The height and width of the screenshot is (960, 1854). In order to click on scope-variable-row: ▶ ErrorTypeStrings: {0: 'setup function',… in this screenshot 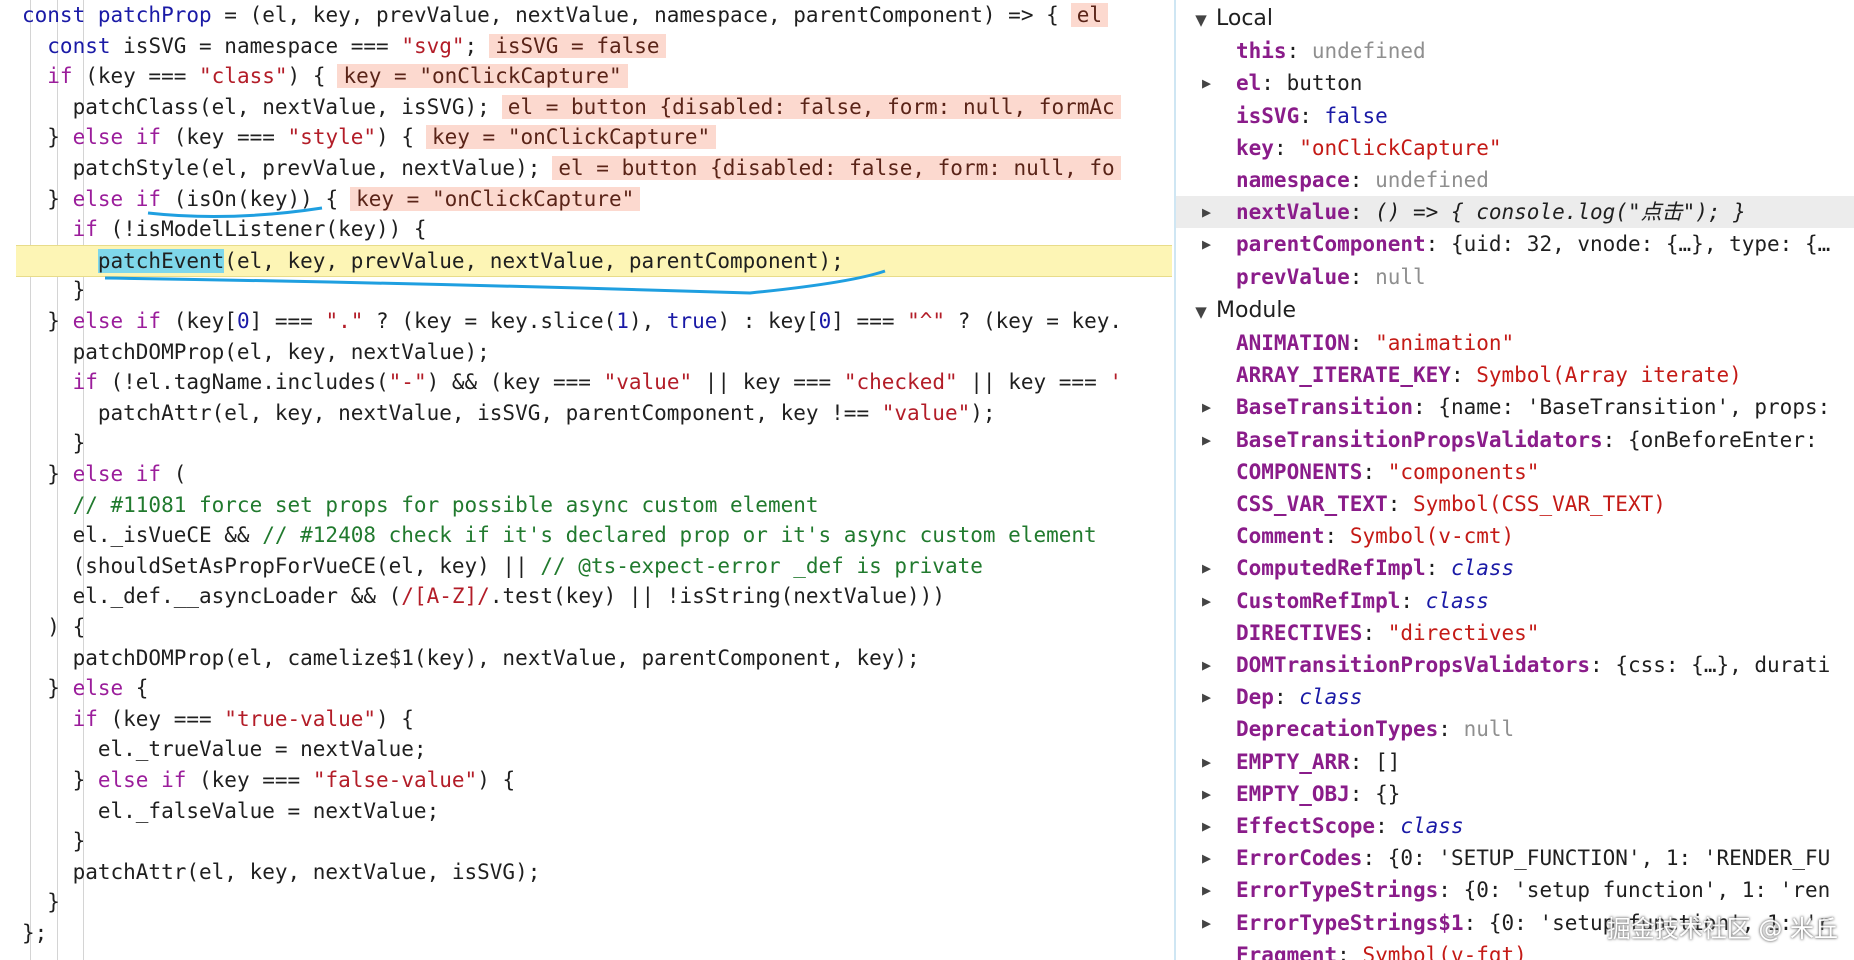, I will do `click(1515, 890)`.